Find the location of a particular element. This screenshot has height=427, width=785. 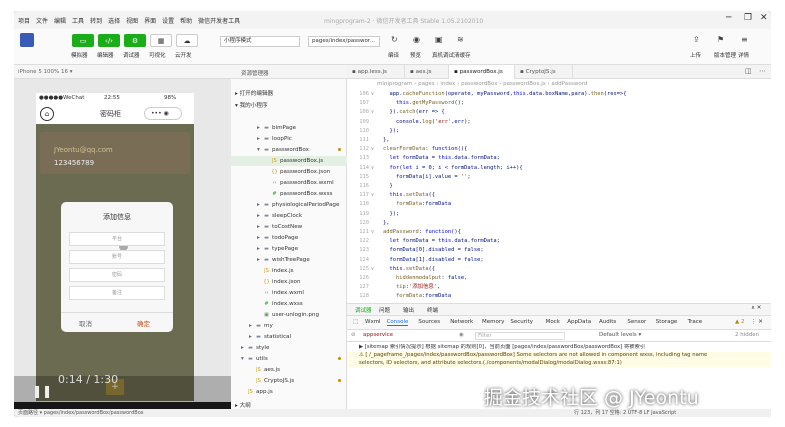

devtools-tab-security: Security is located at coordinates (521, 322).